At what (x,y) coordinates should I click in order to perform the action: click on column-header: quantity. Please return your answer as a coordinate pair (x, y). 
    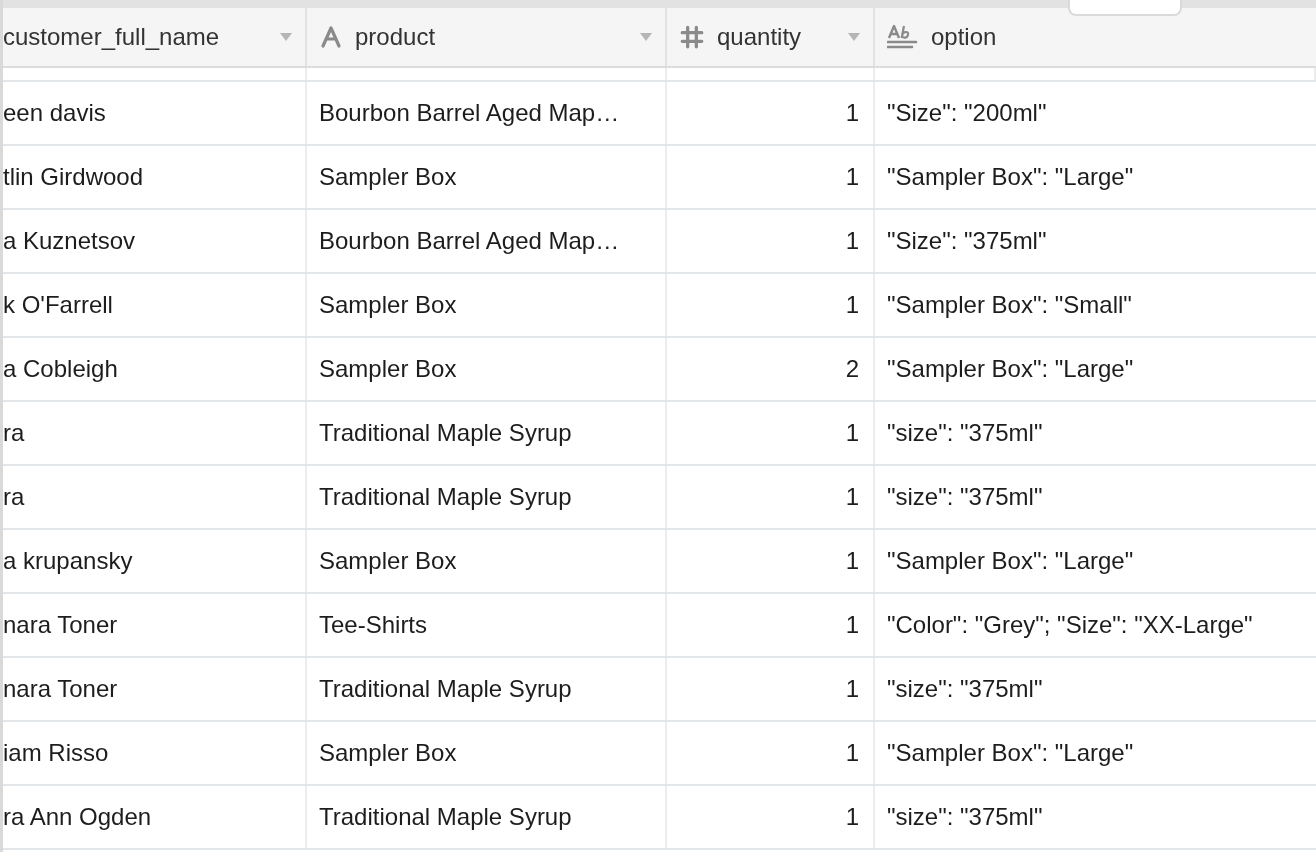
    Looking at the image, I should click on (771, 37).